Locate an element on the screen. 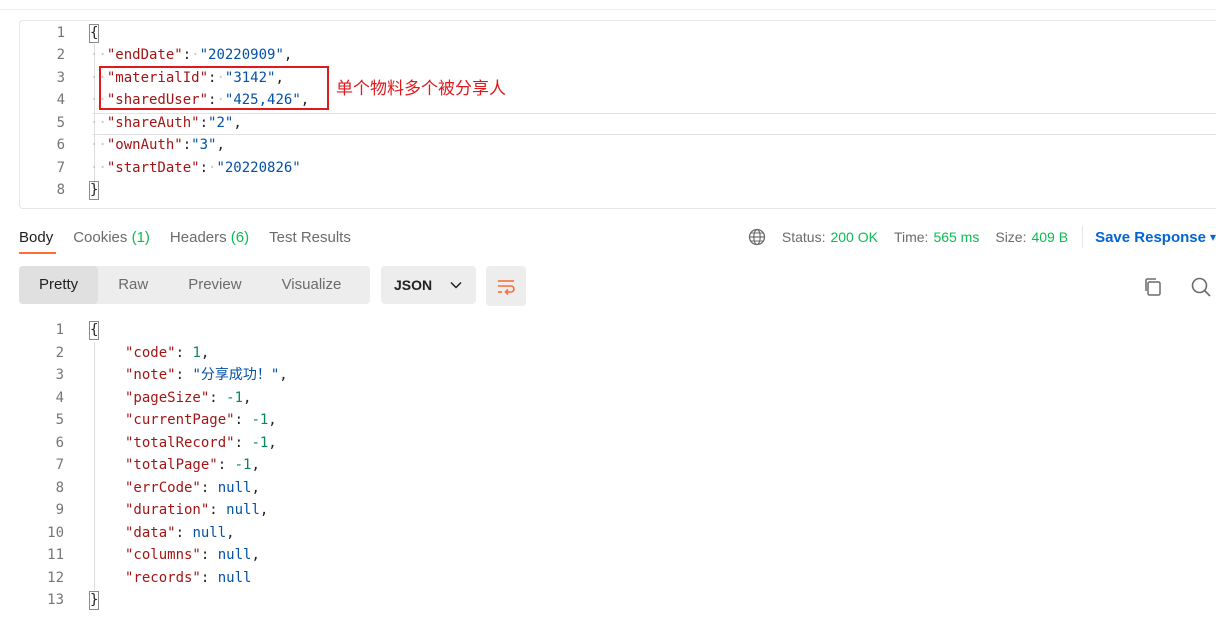 This screenshot has width=1216, height=625. code-line: ··"startDate":·"20220826" is located at coordinates (195, 168).